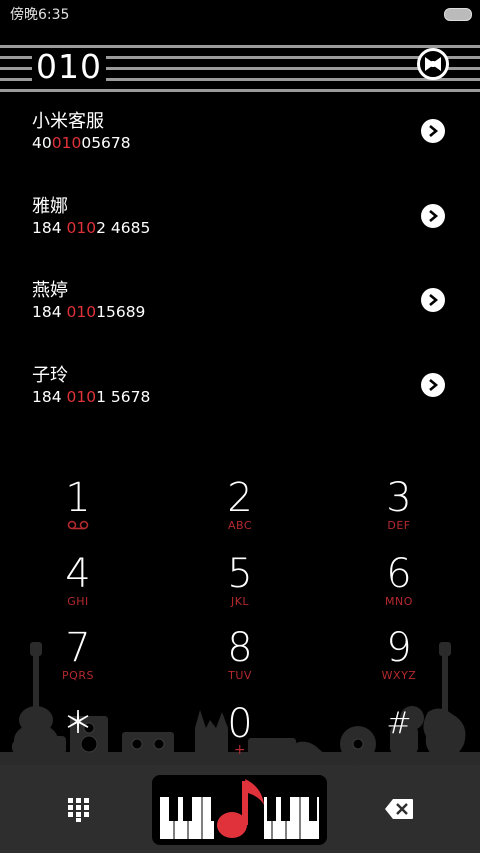  What do you see at coordinates (78, 659) in the screenshot?
I see `dial-key-7: 7 PQRS` at bounding box center [78, 659].